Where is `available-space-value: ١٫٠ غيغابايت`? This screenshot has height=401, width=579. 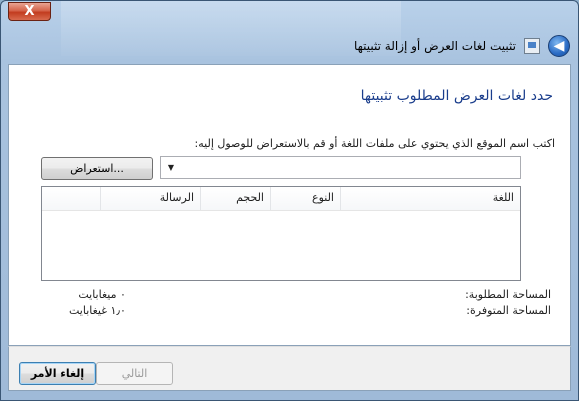 available-space-value: ١٫٠ غيغابايت is located at coordinates (97, 310).